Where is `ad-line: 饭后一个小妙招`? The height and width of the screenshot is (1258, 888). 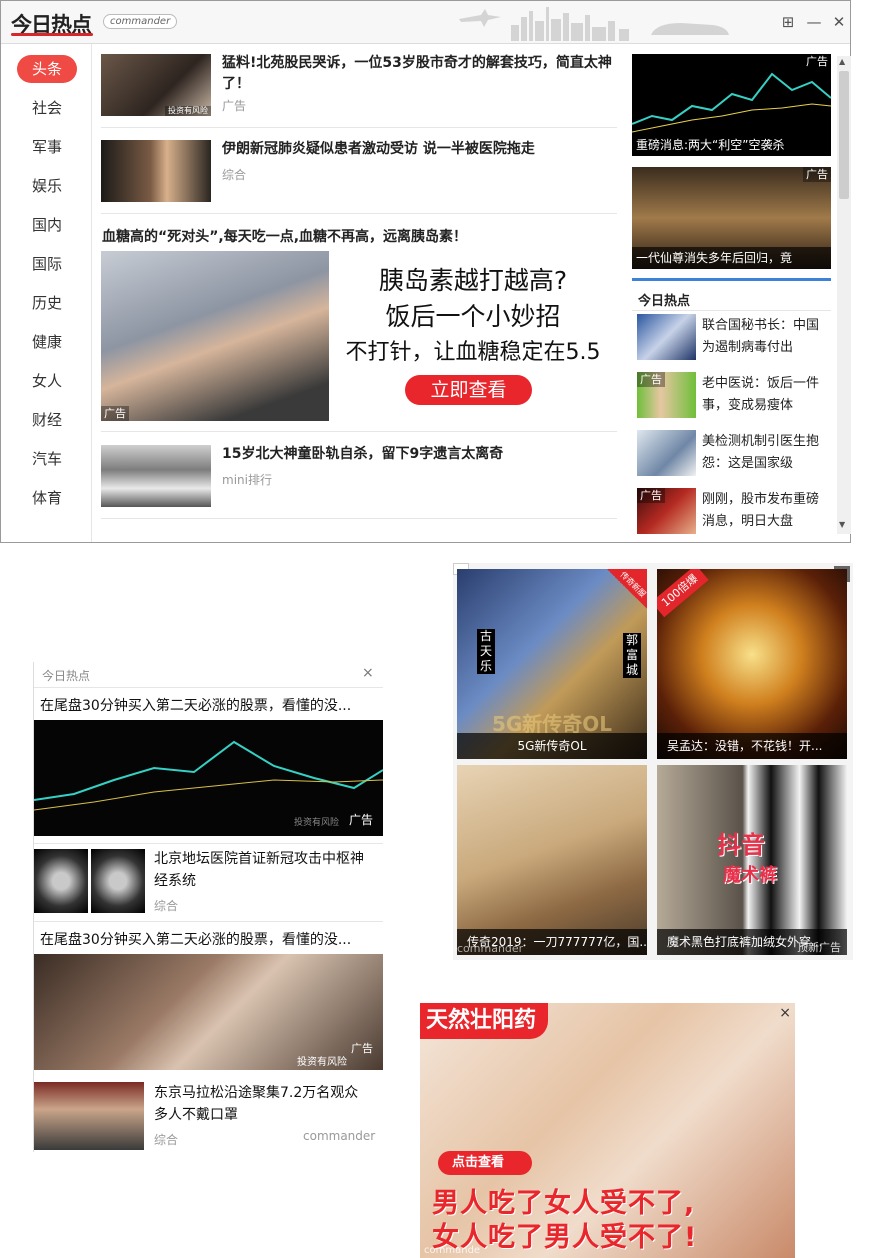 ad-line: 饭后一个小妙招 is located at coordinates (473, 316).